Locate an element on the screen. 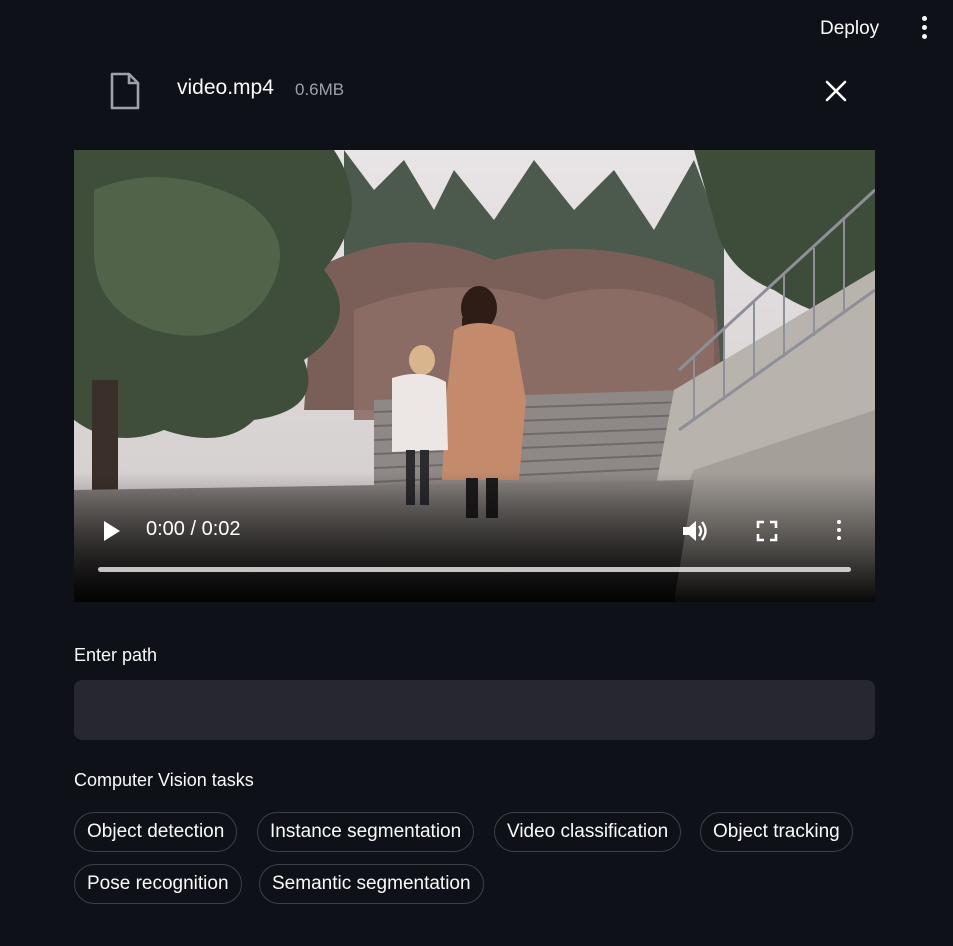  close-icon is located at coordinates (836, 91).